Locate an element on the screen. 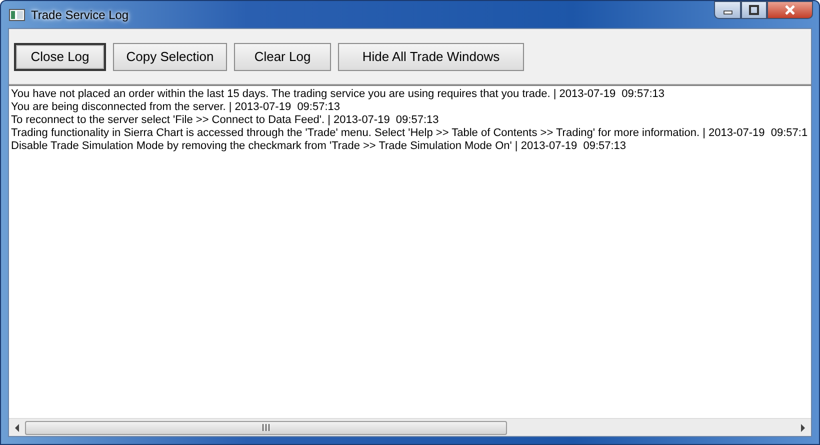 The height and width of the screenshot is (445, 820). maximize-button is located at coordinates (754, 10).